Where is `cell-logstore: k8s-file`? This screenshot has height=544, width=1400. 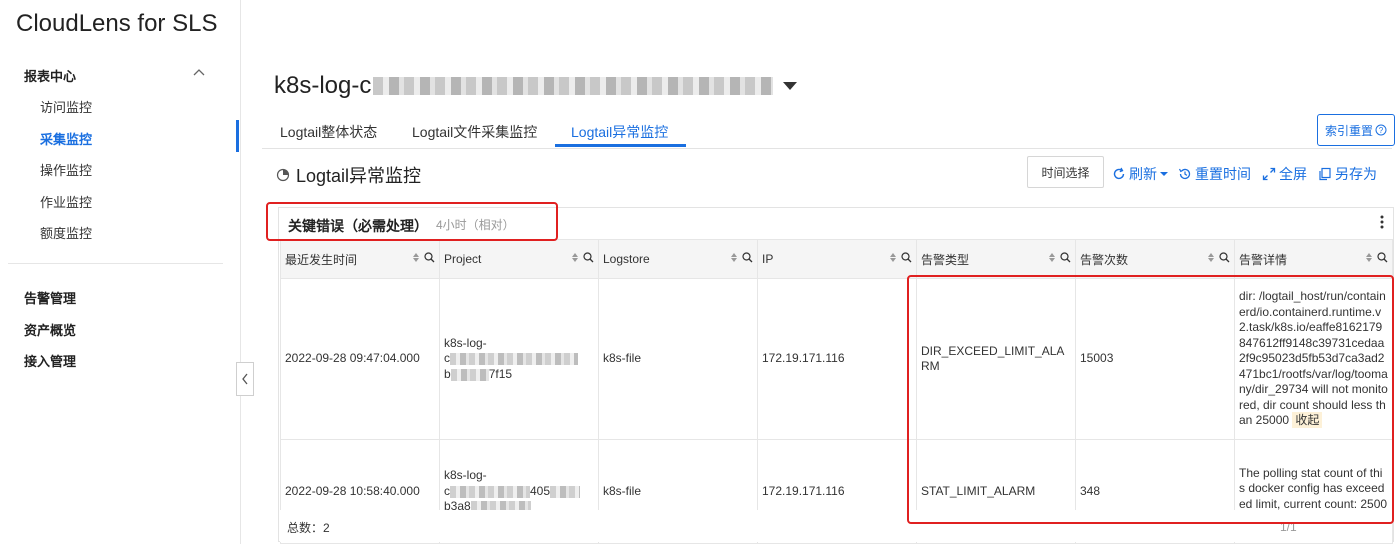 cell-logstore: k8s-file is located at coordinates (678, 359).